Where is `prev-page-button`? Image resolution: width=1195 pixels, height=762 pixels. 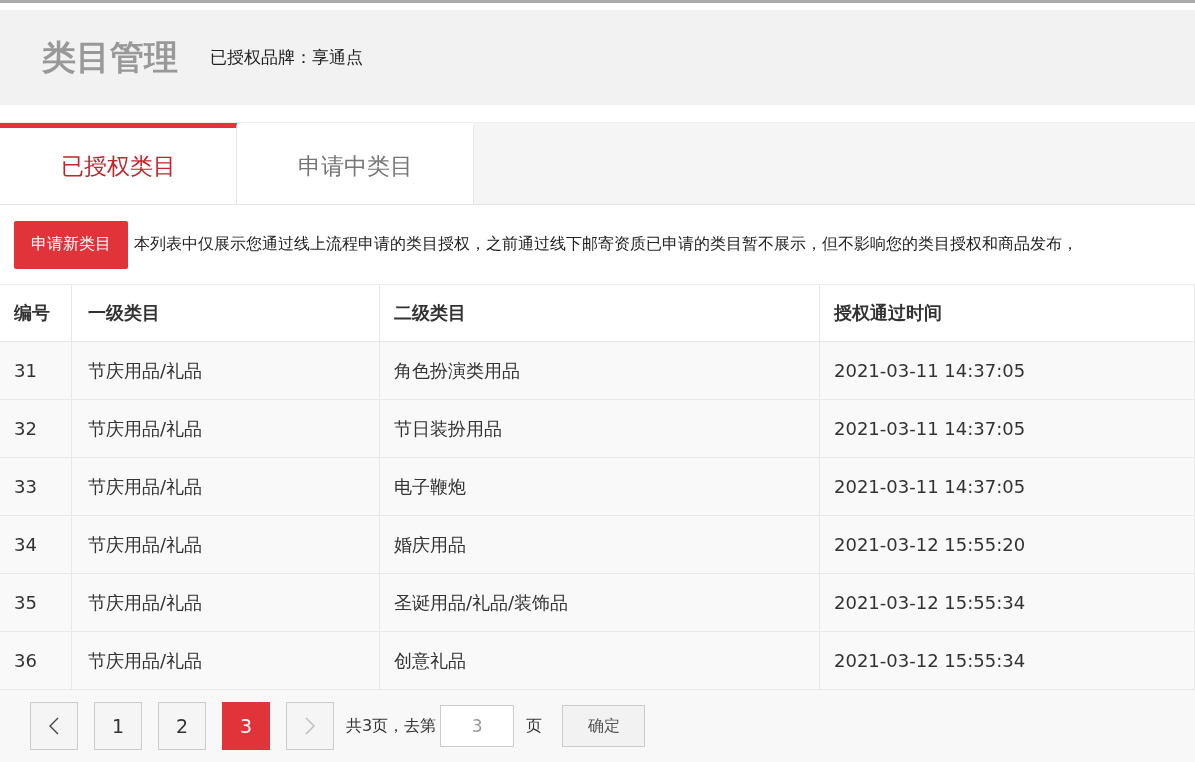
prev-page-button is located at coordinates (54, 726).